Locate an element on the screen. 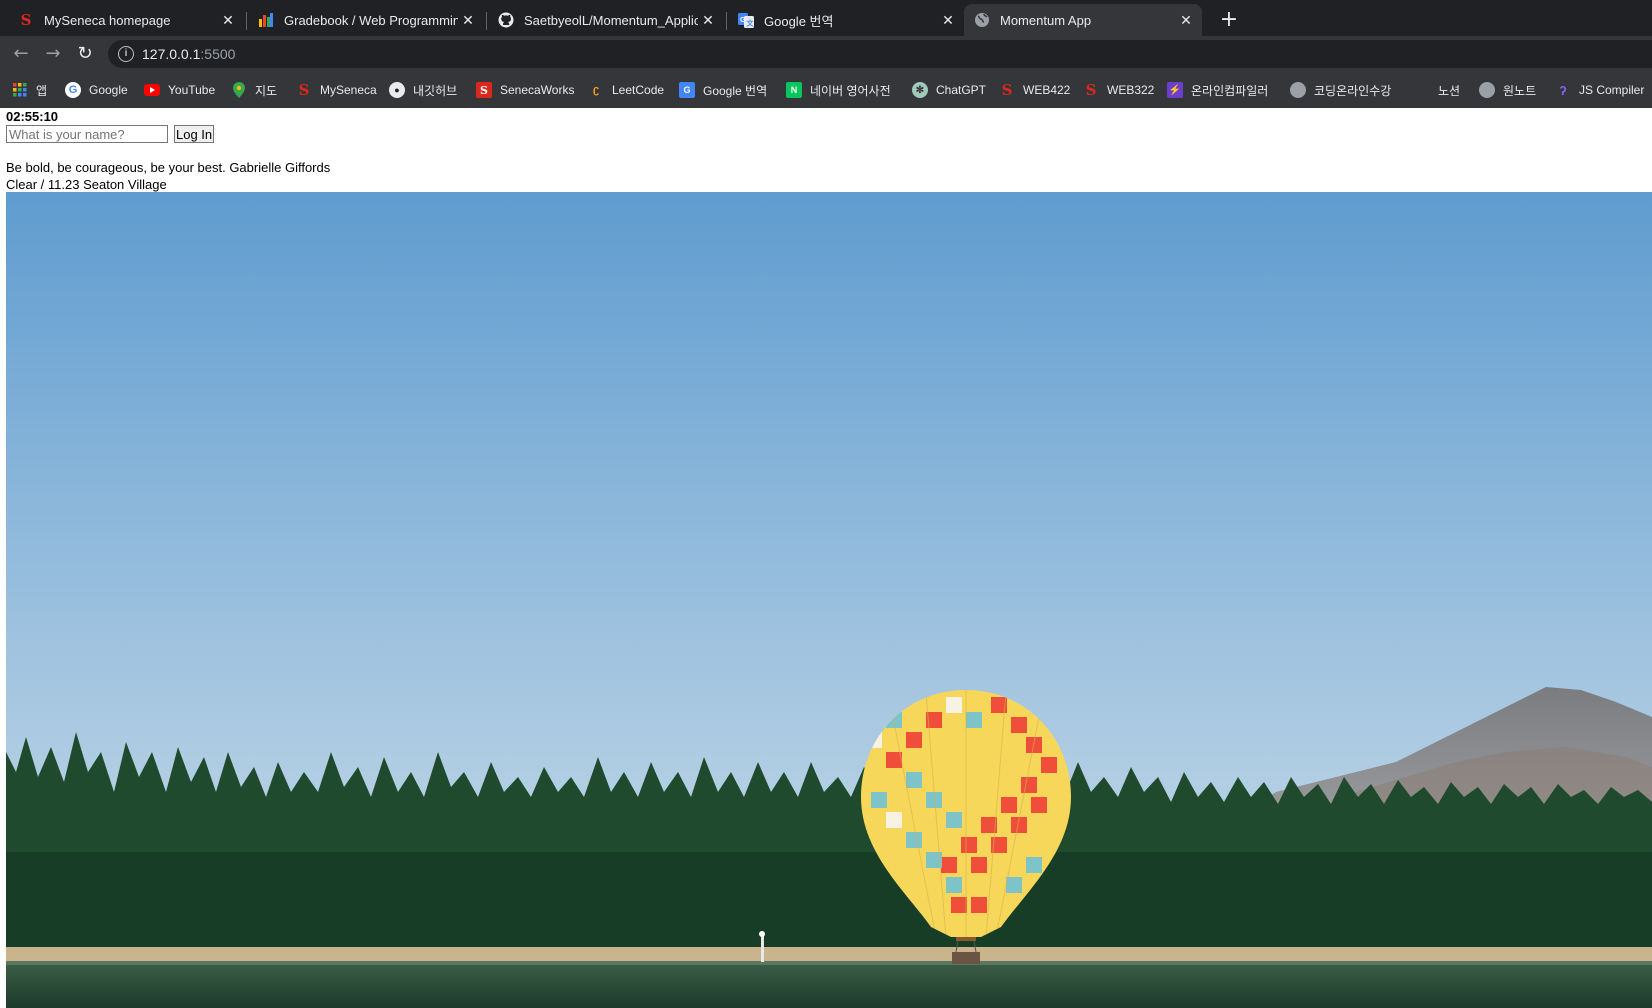  bookmark-coding-online: 코딩온라인수강 is located at coordinates (1340, 90).